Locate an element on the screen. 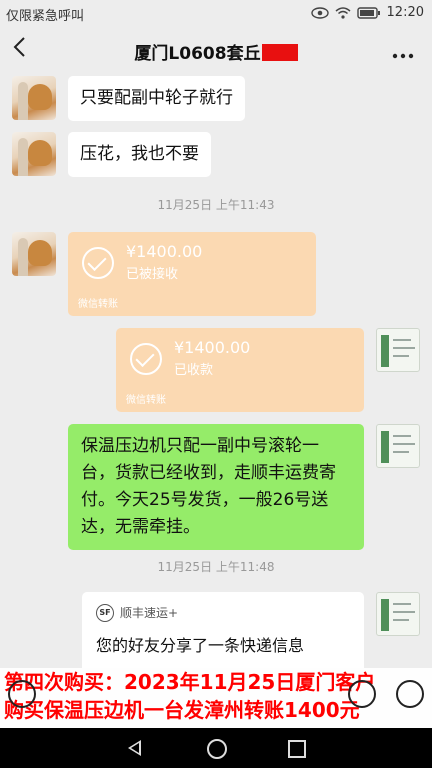  nav-home-icon is located at coordinates (217, 749).